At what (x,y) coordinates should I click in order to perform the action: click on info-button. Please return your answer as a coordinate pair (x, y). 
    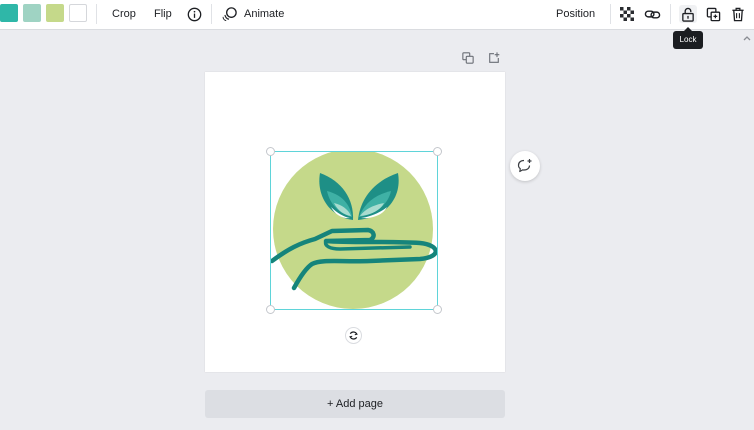
    Looking at the image, I should click on (194, 14).